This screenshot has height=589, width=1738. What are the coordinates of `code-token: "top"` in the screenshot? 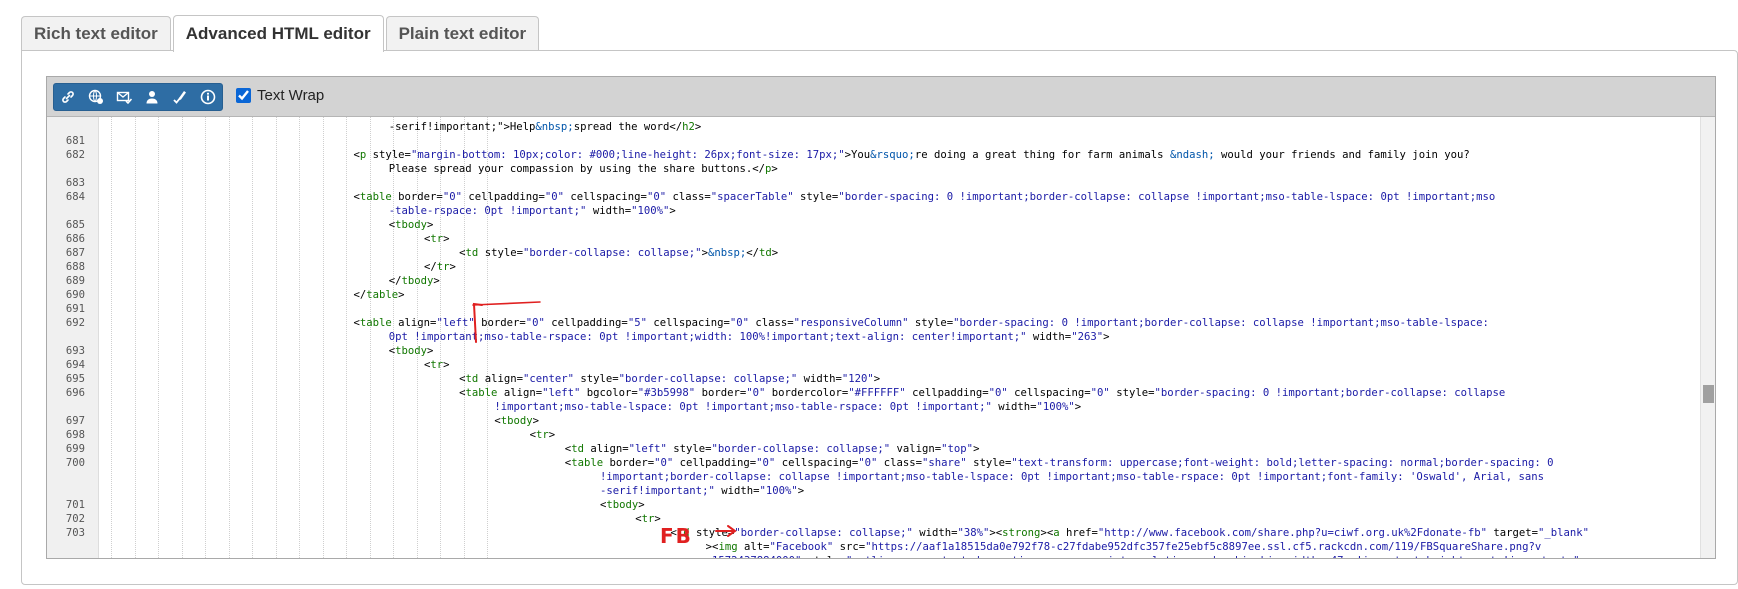 It's located at (957, 449).